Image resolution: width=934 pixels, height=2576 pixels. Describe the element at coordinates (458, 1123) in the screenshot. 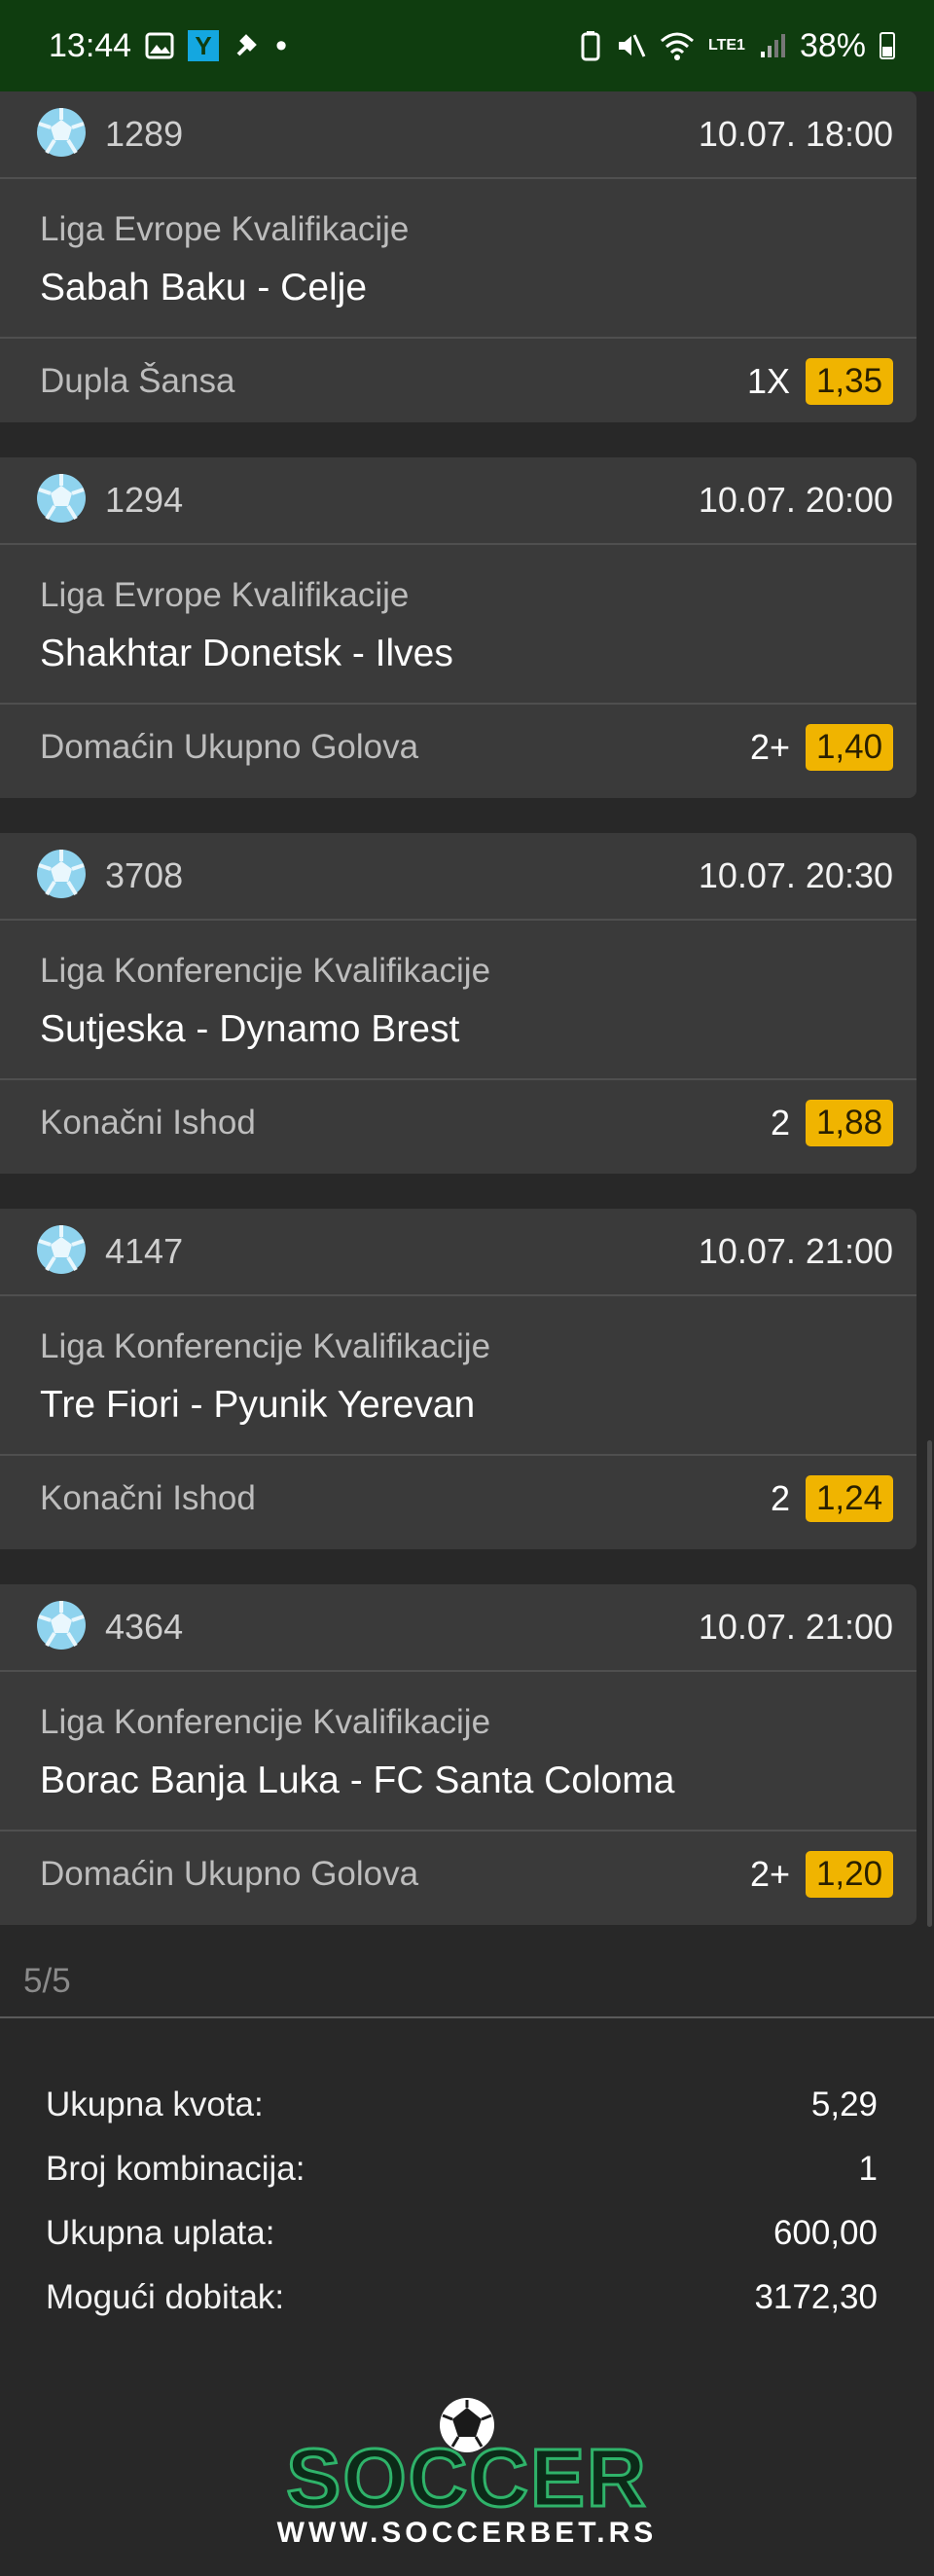

I see `bet-row: Konačni Ishod 2 1,88` at that location.